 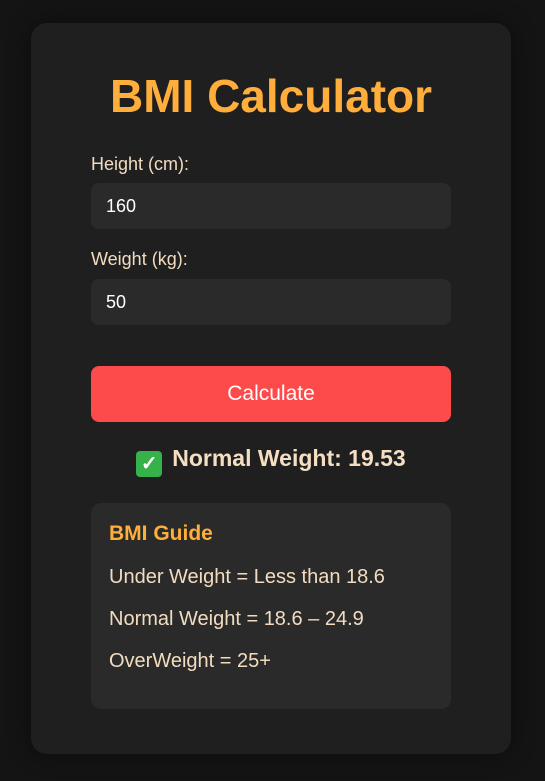 I want to click on guide-item-overweight: OverWeight = 25+, so click(x=190, y=661).